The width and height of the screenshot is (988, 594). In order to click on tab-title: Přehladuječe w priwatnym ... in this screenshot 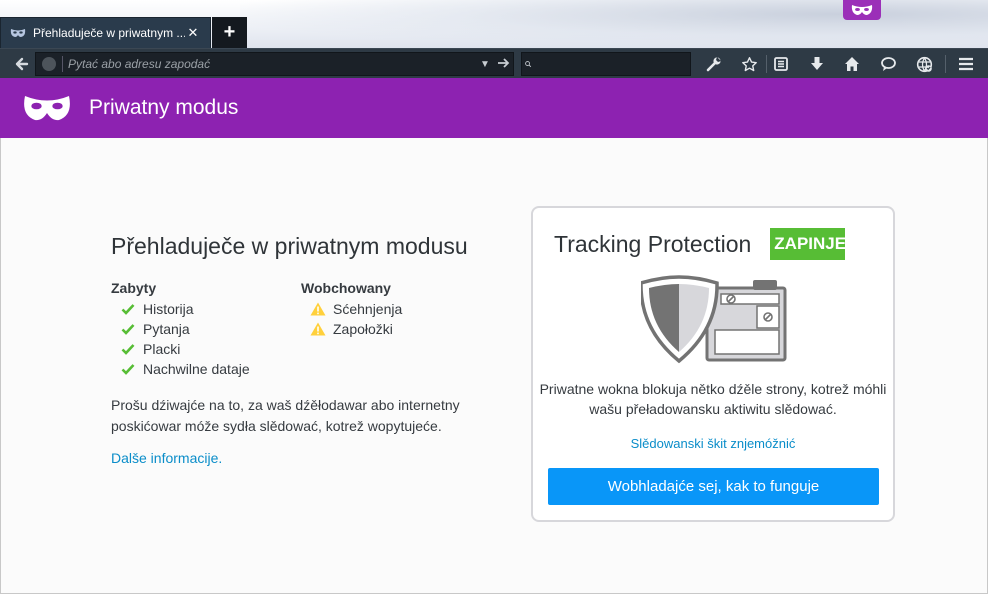, I will do `click(109, 33)`.